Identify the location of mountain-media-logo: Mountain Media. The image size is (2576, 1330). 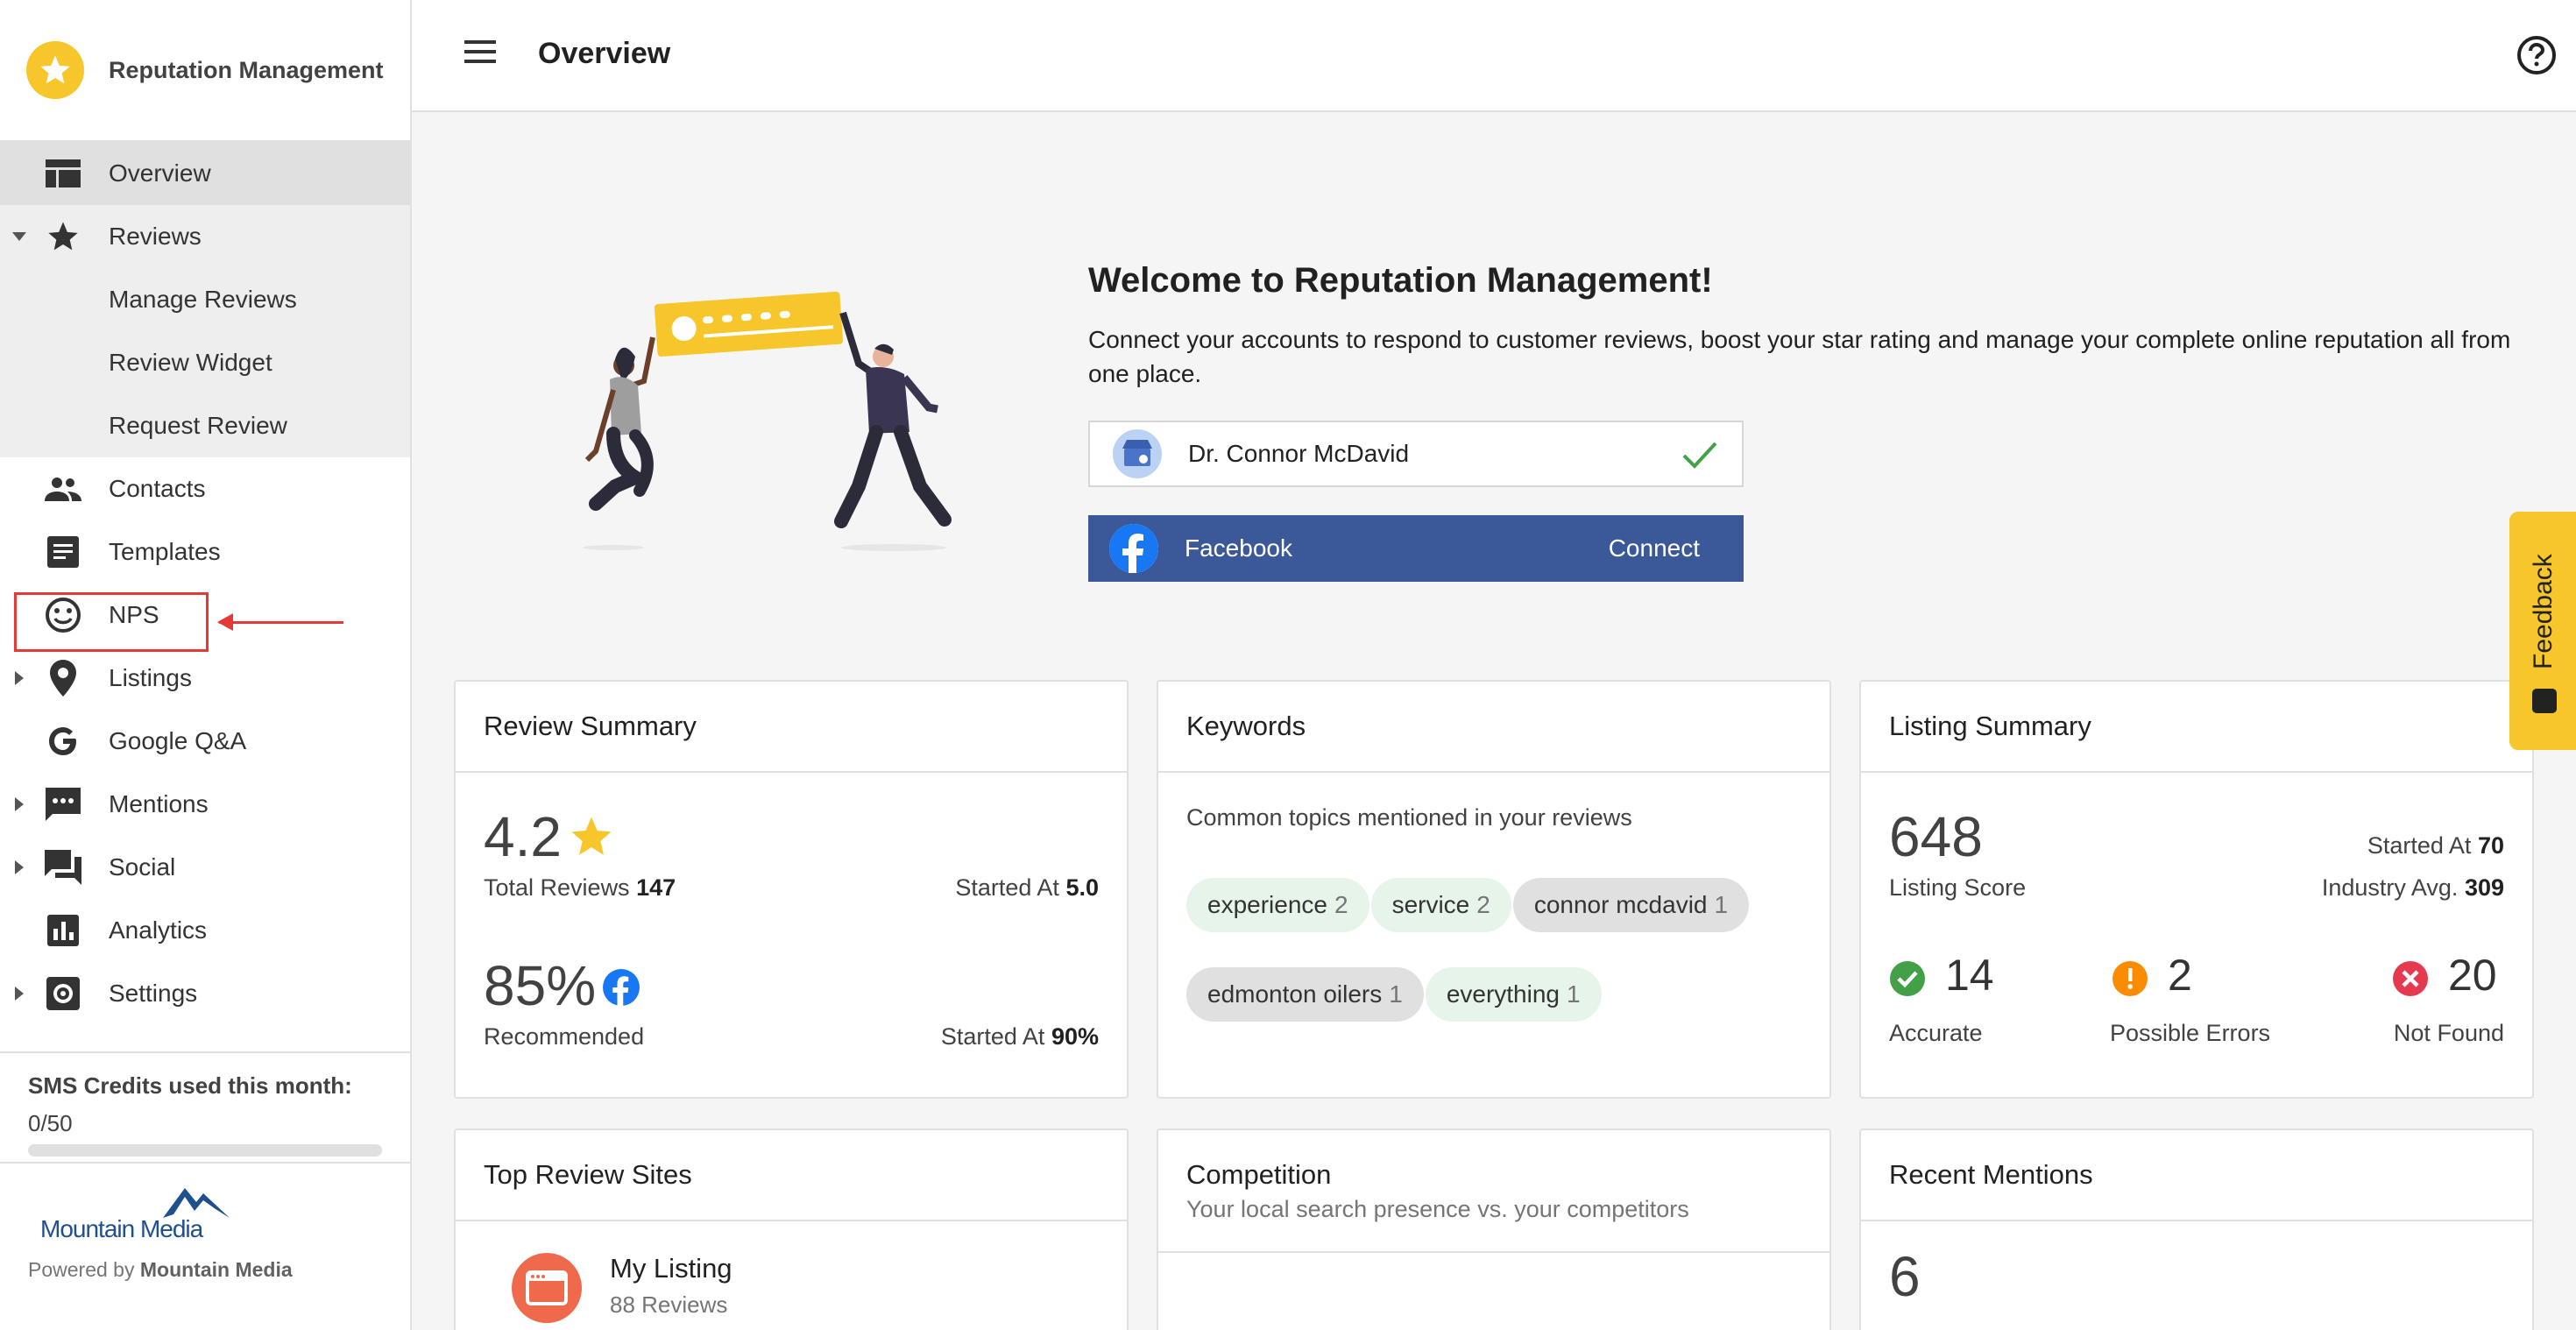
(136, 1213).